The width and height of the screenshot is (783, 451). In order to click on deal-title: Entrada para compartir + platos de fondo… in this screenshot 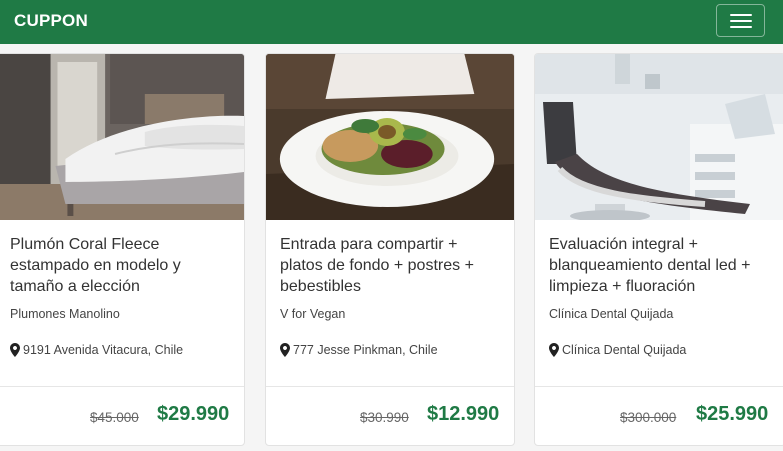, I will do `click(390, 265)`.